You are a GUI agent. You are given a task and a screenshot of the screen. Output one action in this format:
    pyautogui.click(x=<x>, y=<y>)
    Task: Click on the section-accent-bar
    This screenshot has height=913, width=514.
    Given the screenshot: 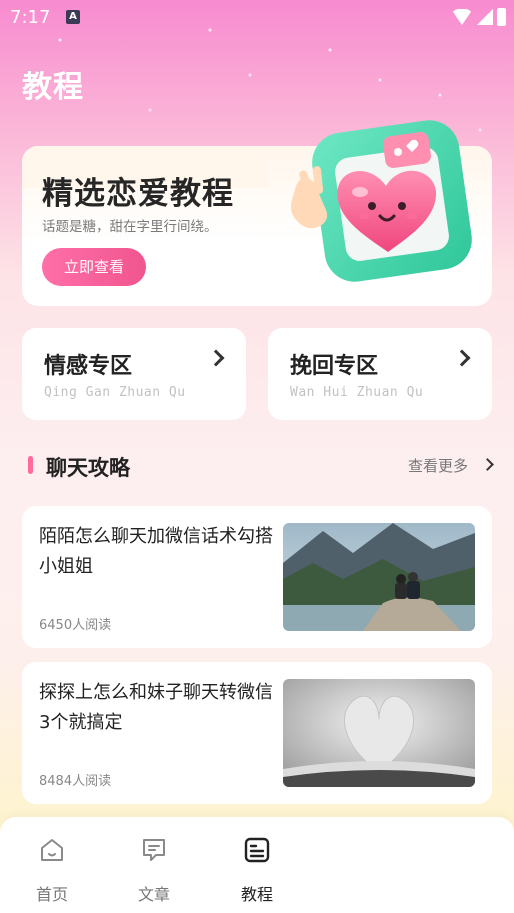 What is the action you would take?
    pyautogui.click(x=30, y=465)
    